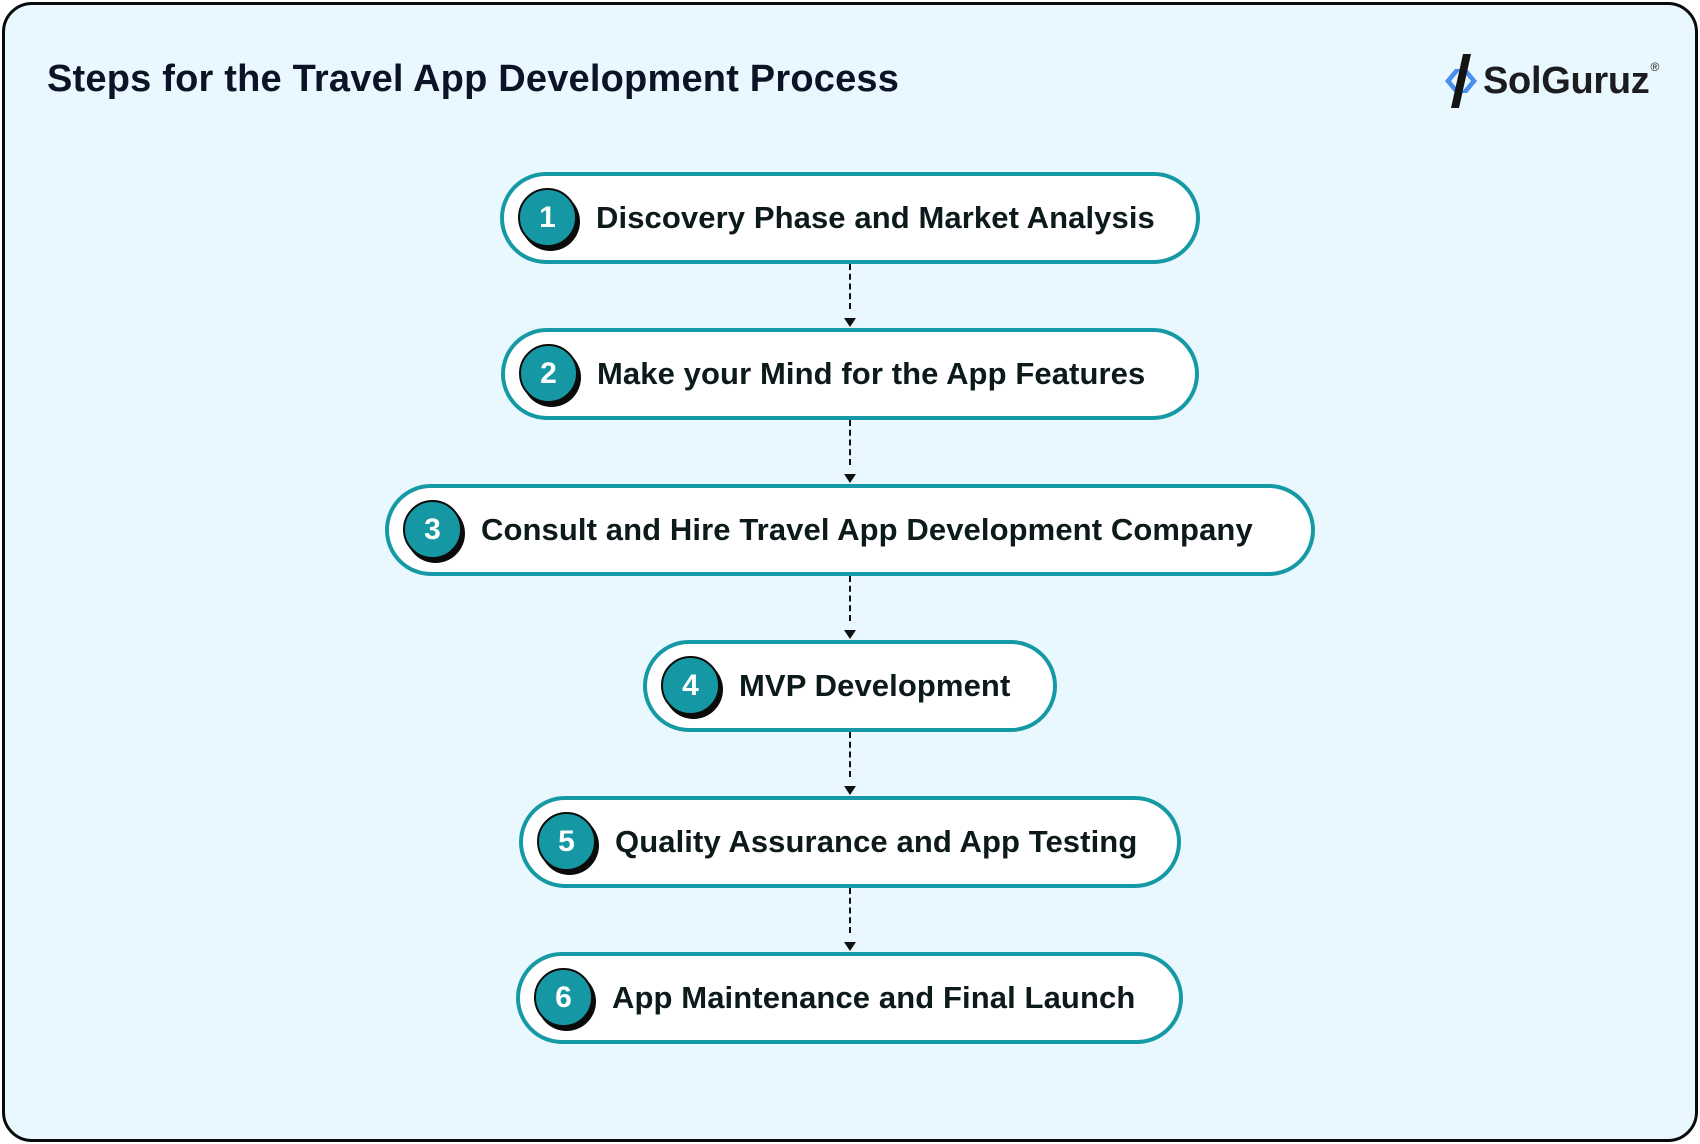 The image size is (1700, 1144). I want to click on step-4: 4 MVP Development, so click(850, 686).